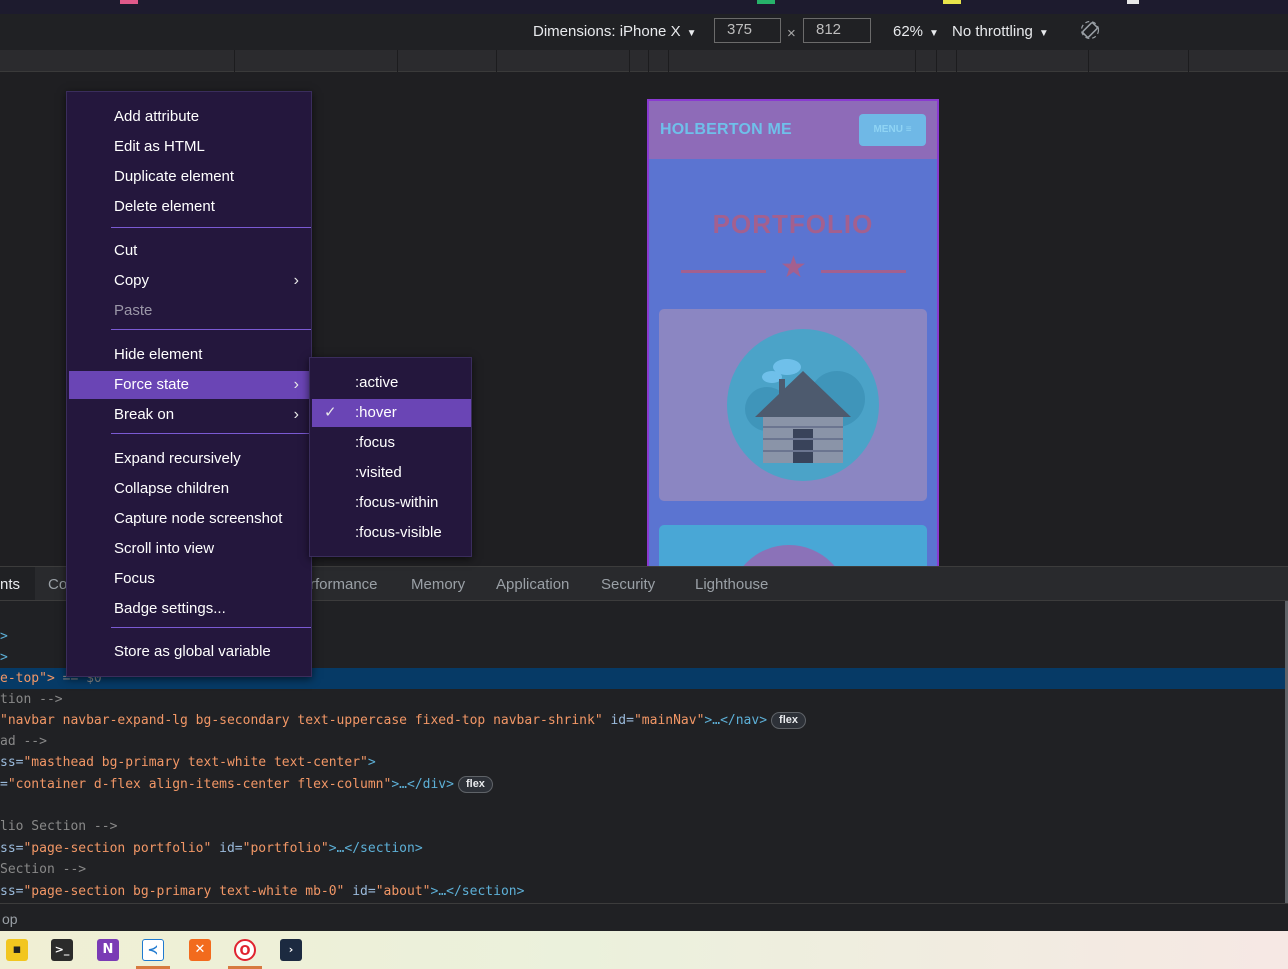 The width and height of the screenshot is (1288, 969). Describe the element at coordinates (245, 950) in the screenshot. I see `opera-icon: O` at that location.